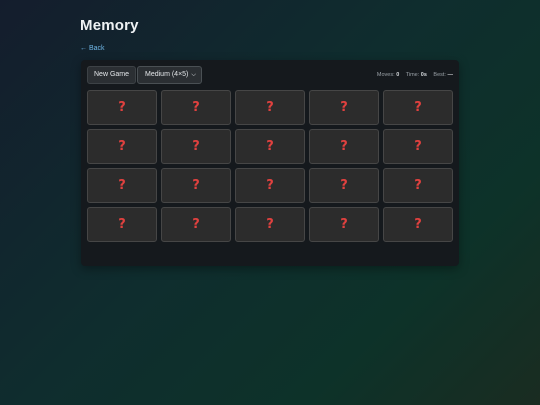  I want to click on game-stats: Moves: 0 Time: 0s Best: —, so click(415, 75).